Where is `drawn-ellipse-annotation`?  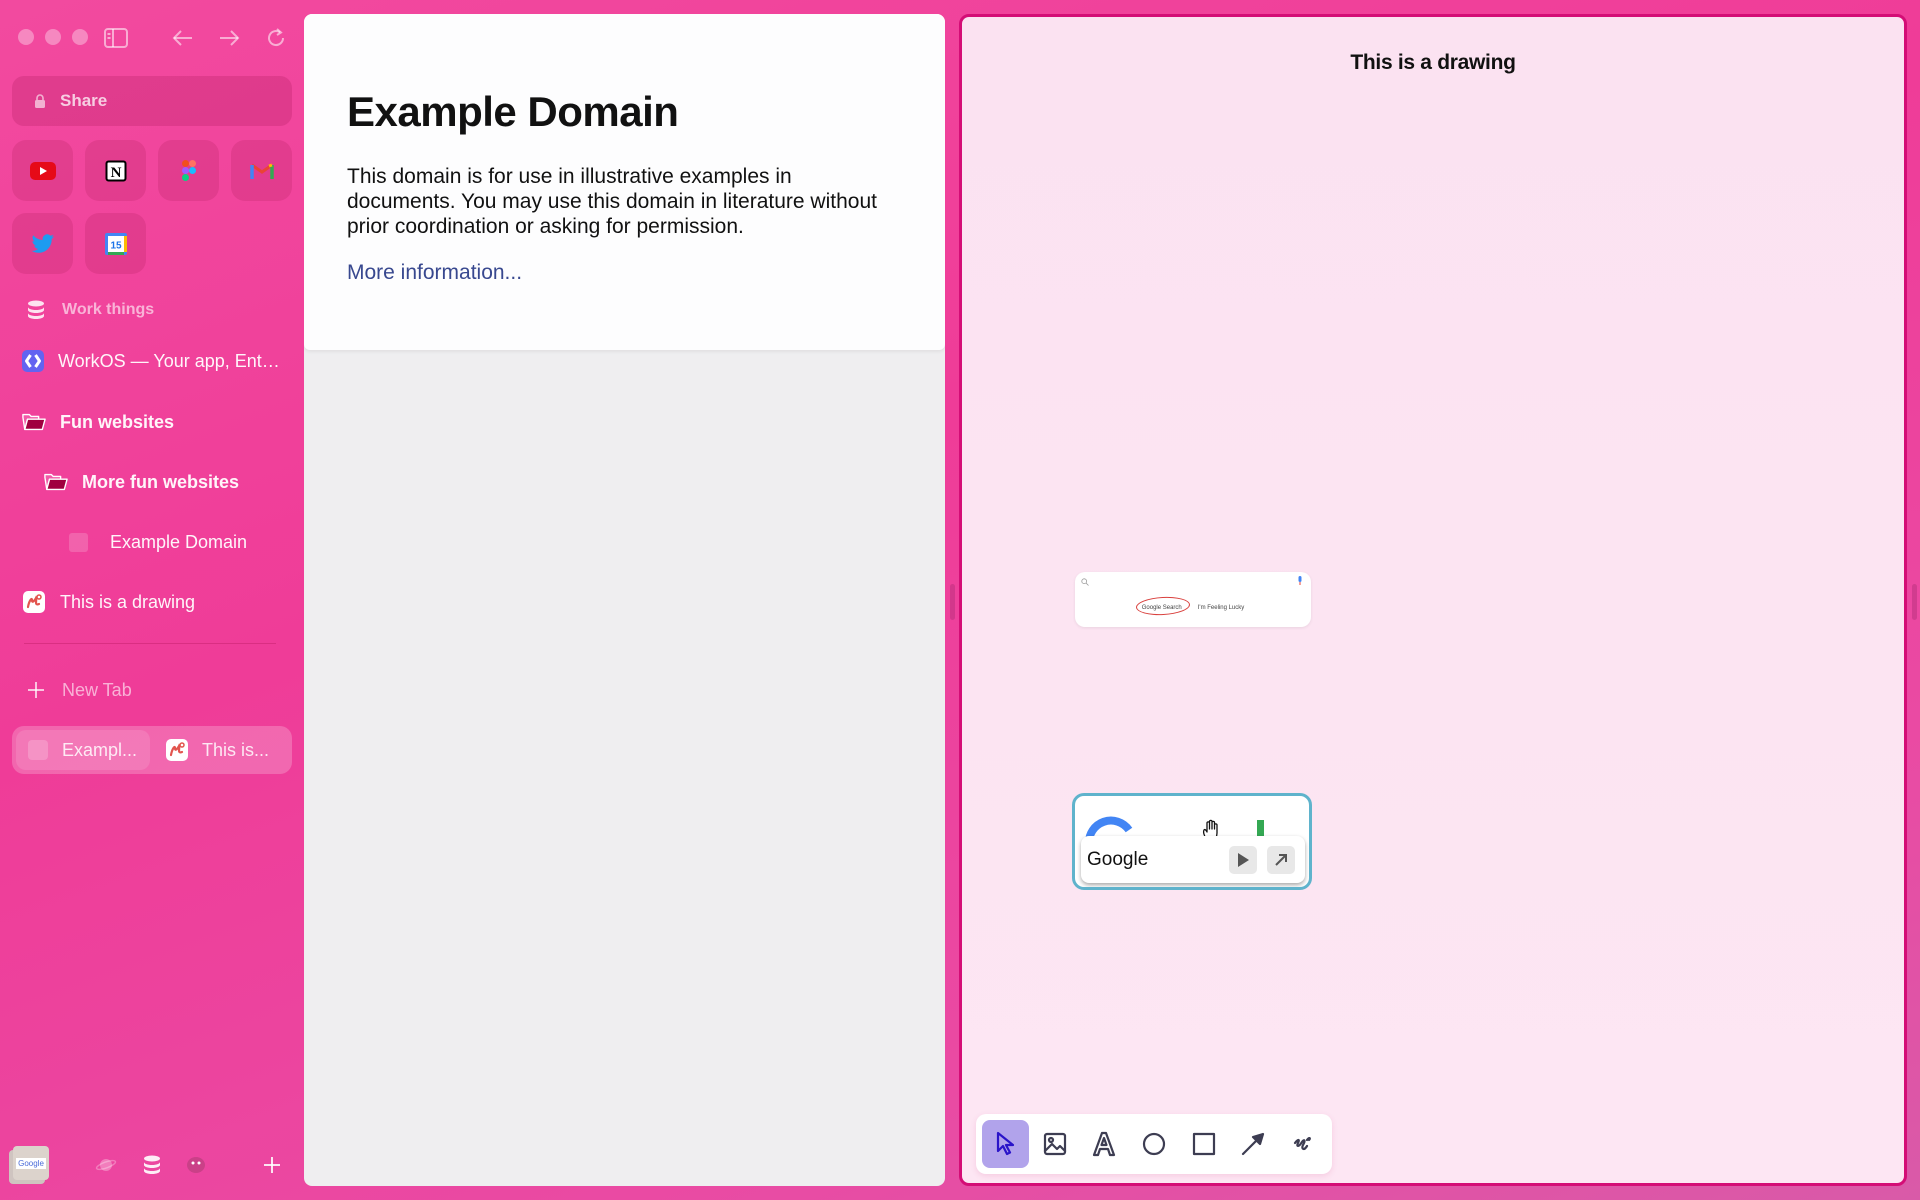 drawn-ellipse-annotation is located at coordinates (1163, 606).